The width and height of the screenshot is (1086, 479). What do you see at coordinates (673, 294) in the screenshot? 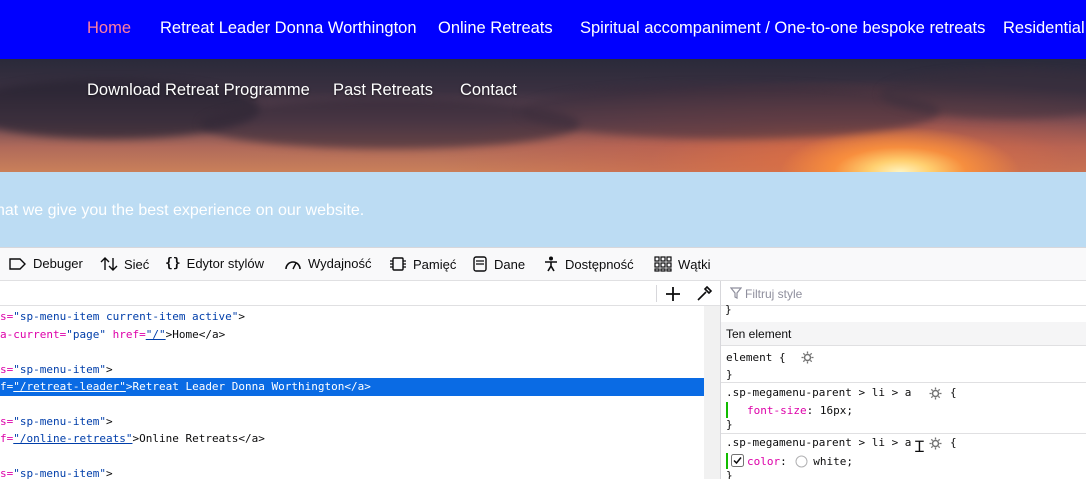
I see `add-node-icon` at bounding box center [673, 294].